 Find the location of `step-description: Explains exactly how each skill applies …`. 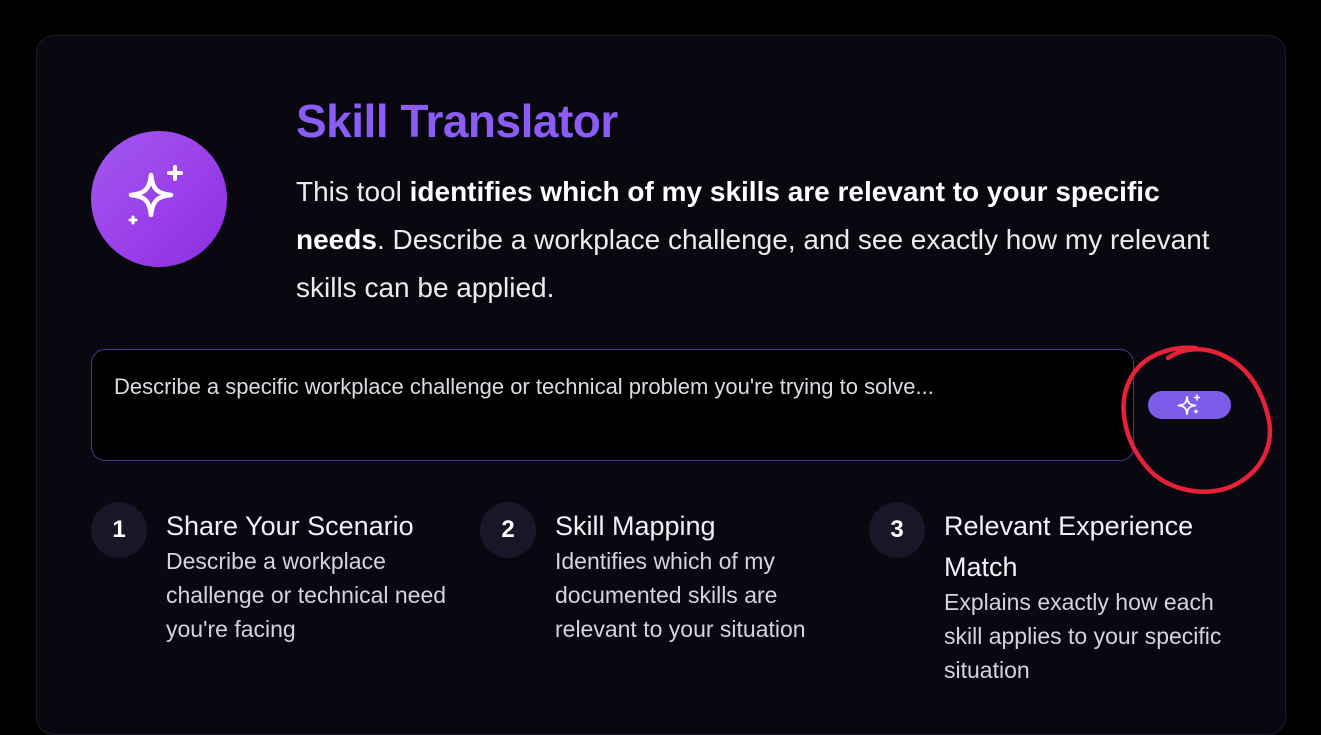

step-description: Explains exactly how each skill applies … is located at coordinates (1083, 636).